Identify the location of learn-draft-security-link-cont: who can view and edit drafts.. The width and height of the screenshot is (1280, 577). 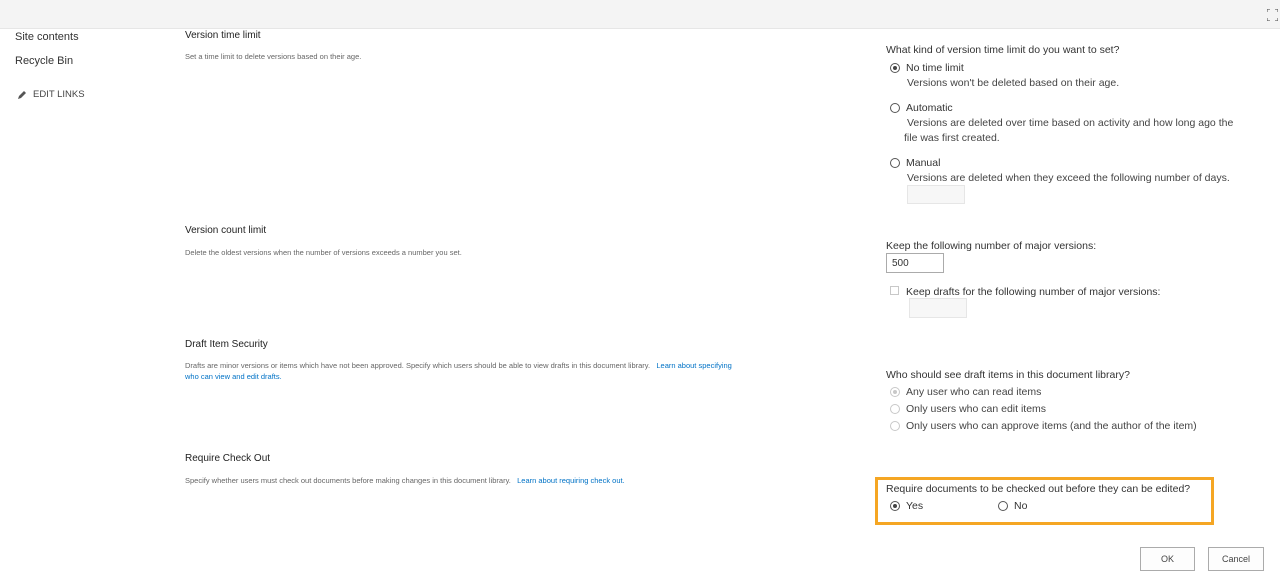
(233, 376).